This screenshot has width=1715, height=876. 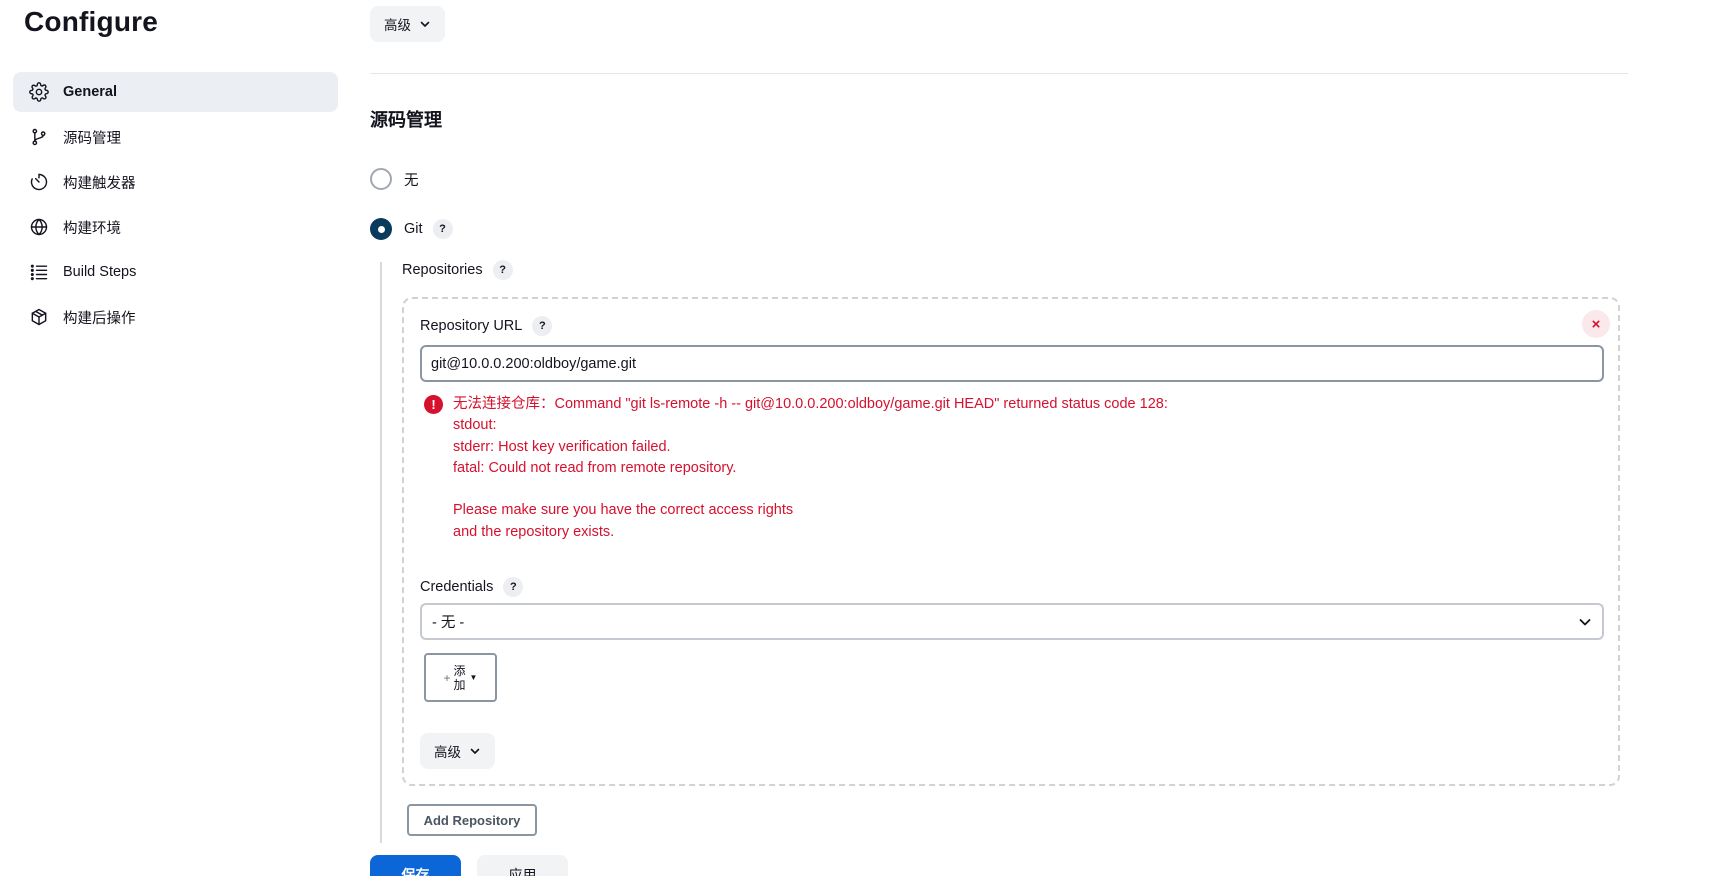 What do you see at coordinates (442, 270) in the screenshot?
I see `repositories-label: Repositories` at bounding box center [442, 270].